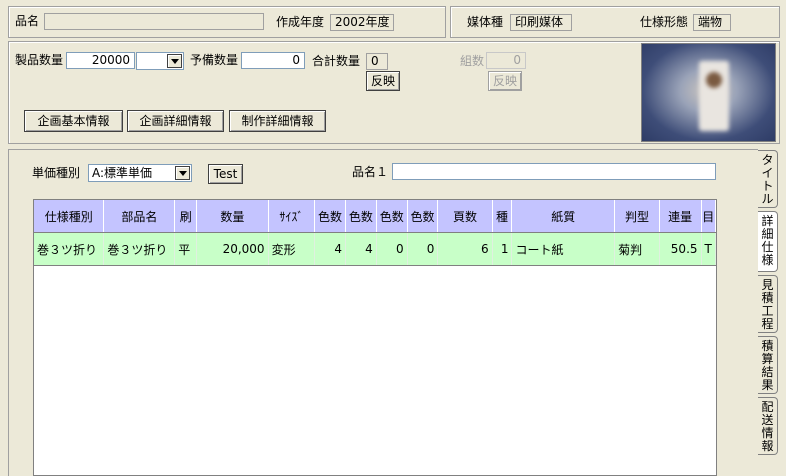  Describe the element at coordinates (541, 22) in the screenshot. I see `media-field: 印刷媒体` at that location.